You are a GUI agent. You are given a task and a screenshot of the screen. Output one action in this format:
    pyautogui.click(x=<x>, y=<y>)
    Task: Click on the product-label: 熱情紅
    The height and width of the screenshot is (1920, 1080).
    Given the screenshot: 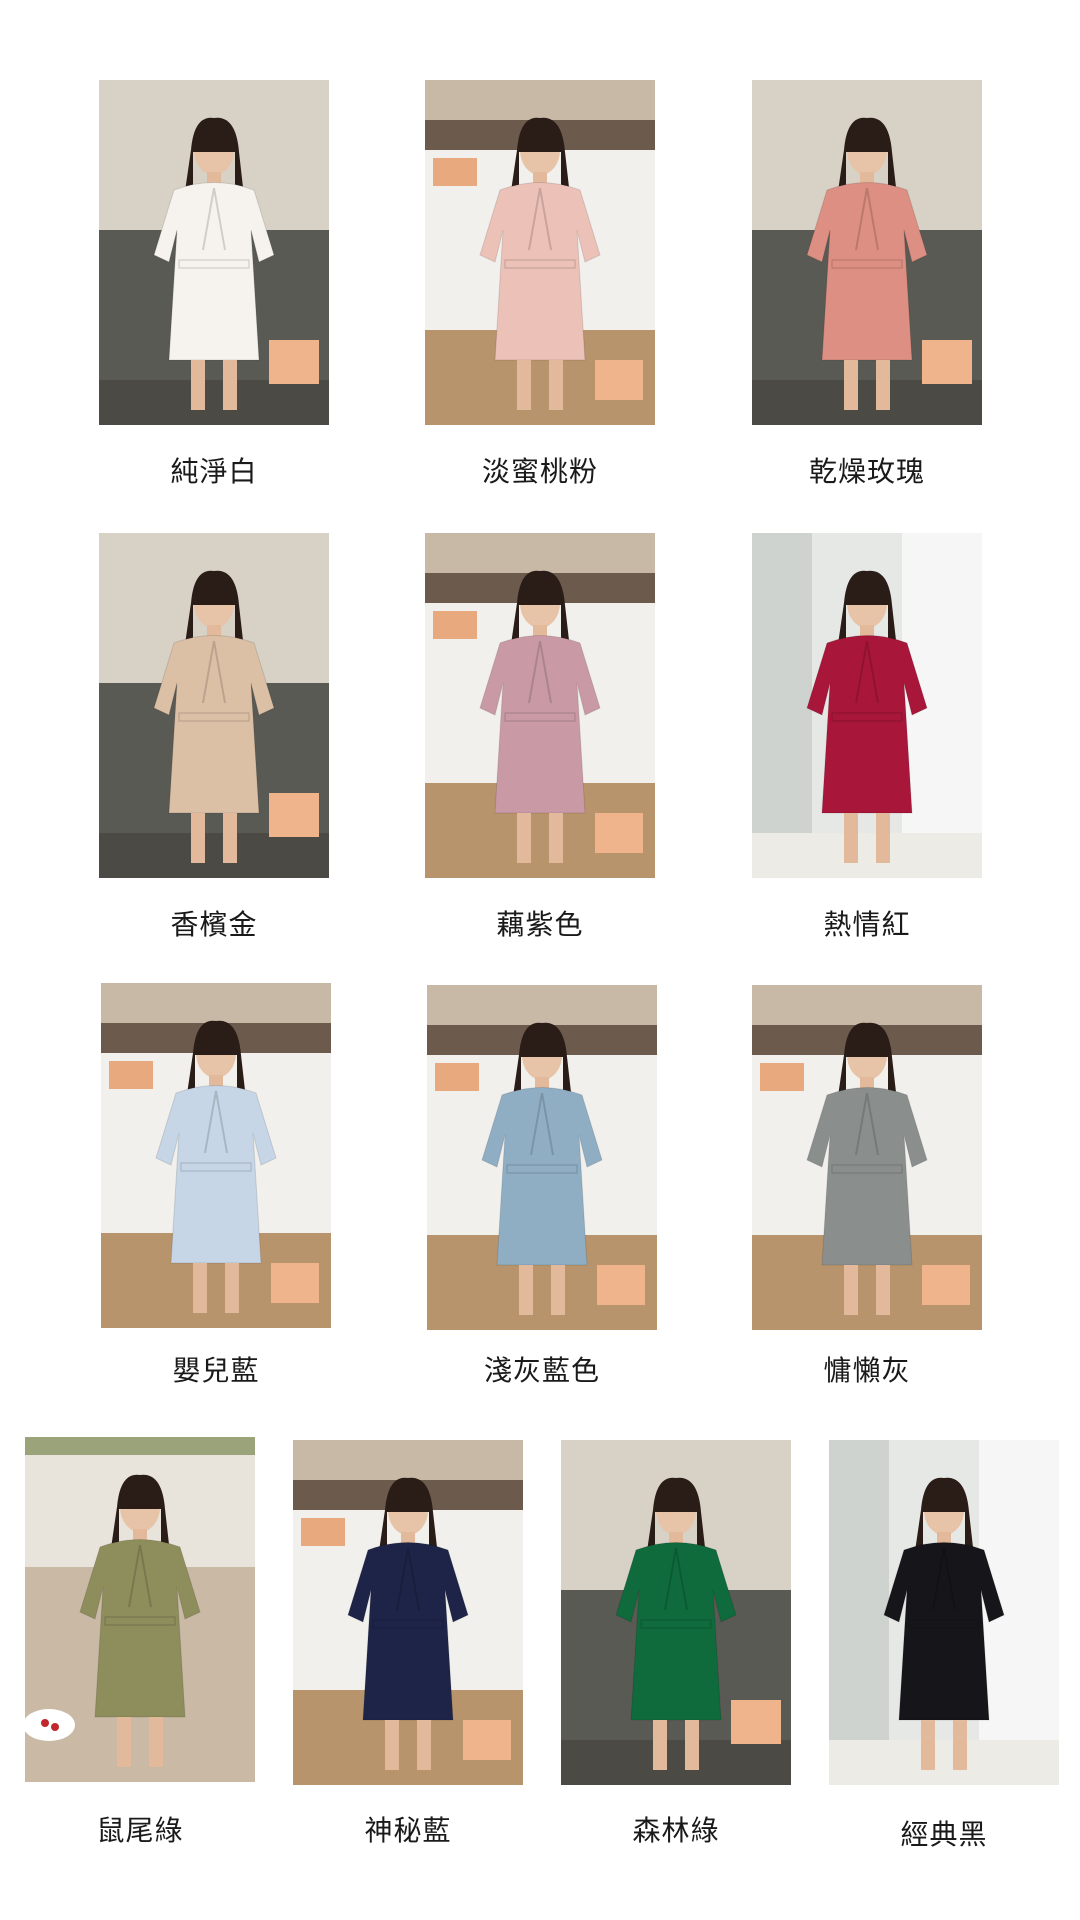 What is the action you would take?
    pyautogui.click(x=867, y=924)
    